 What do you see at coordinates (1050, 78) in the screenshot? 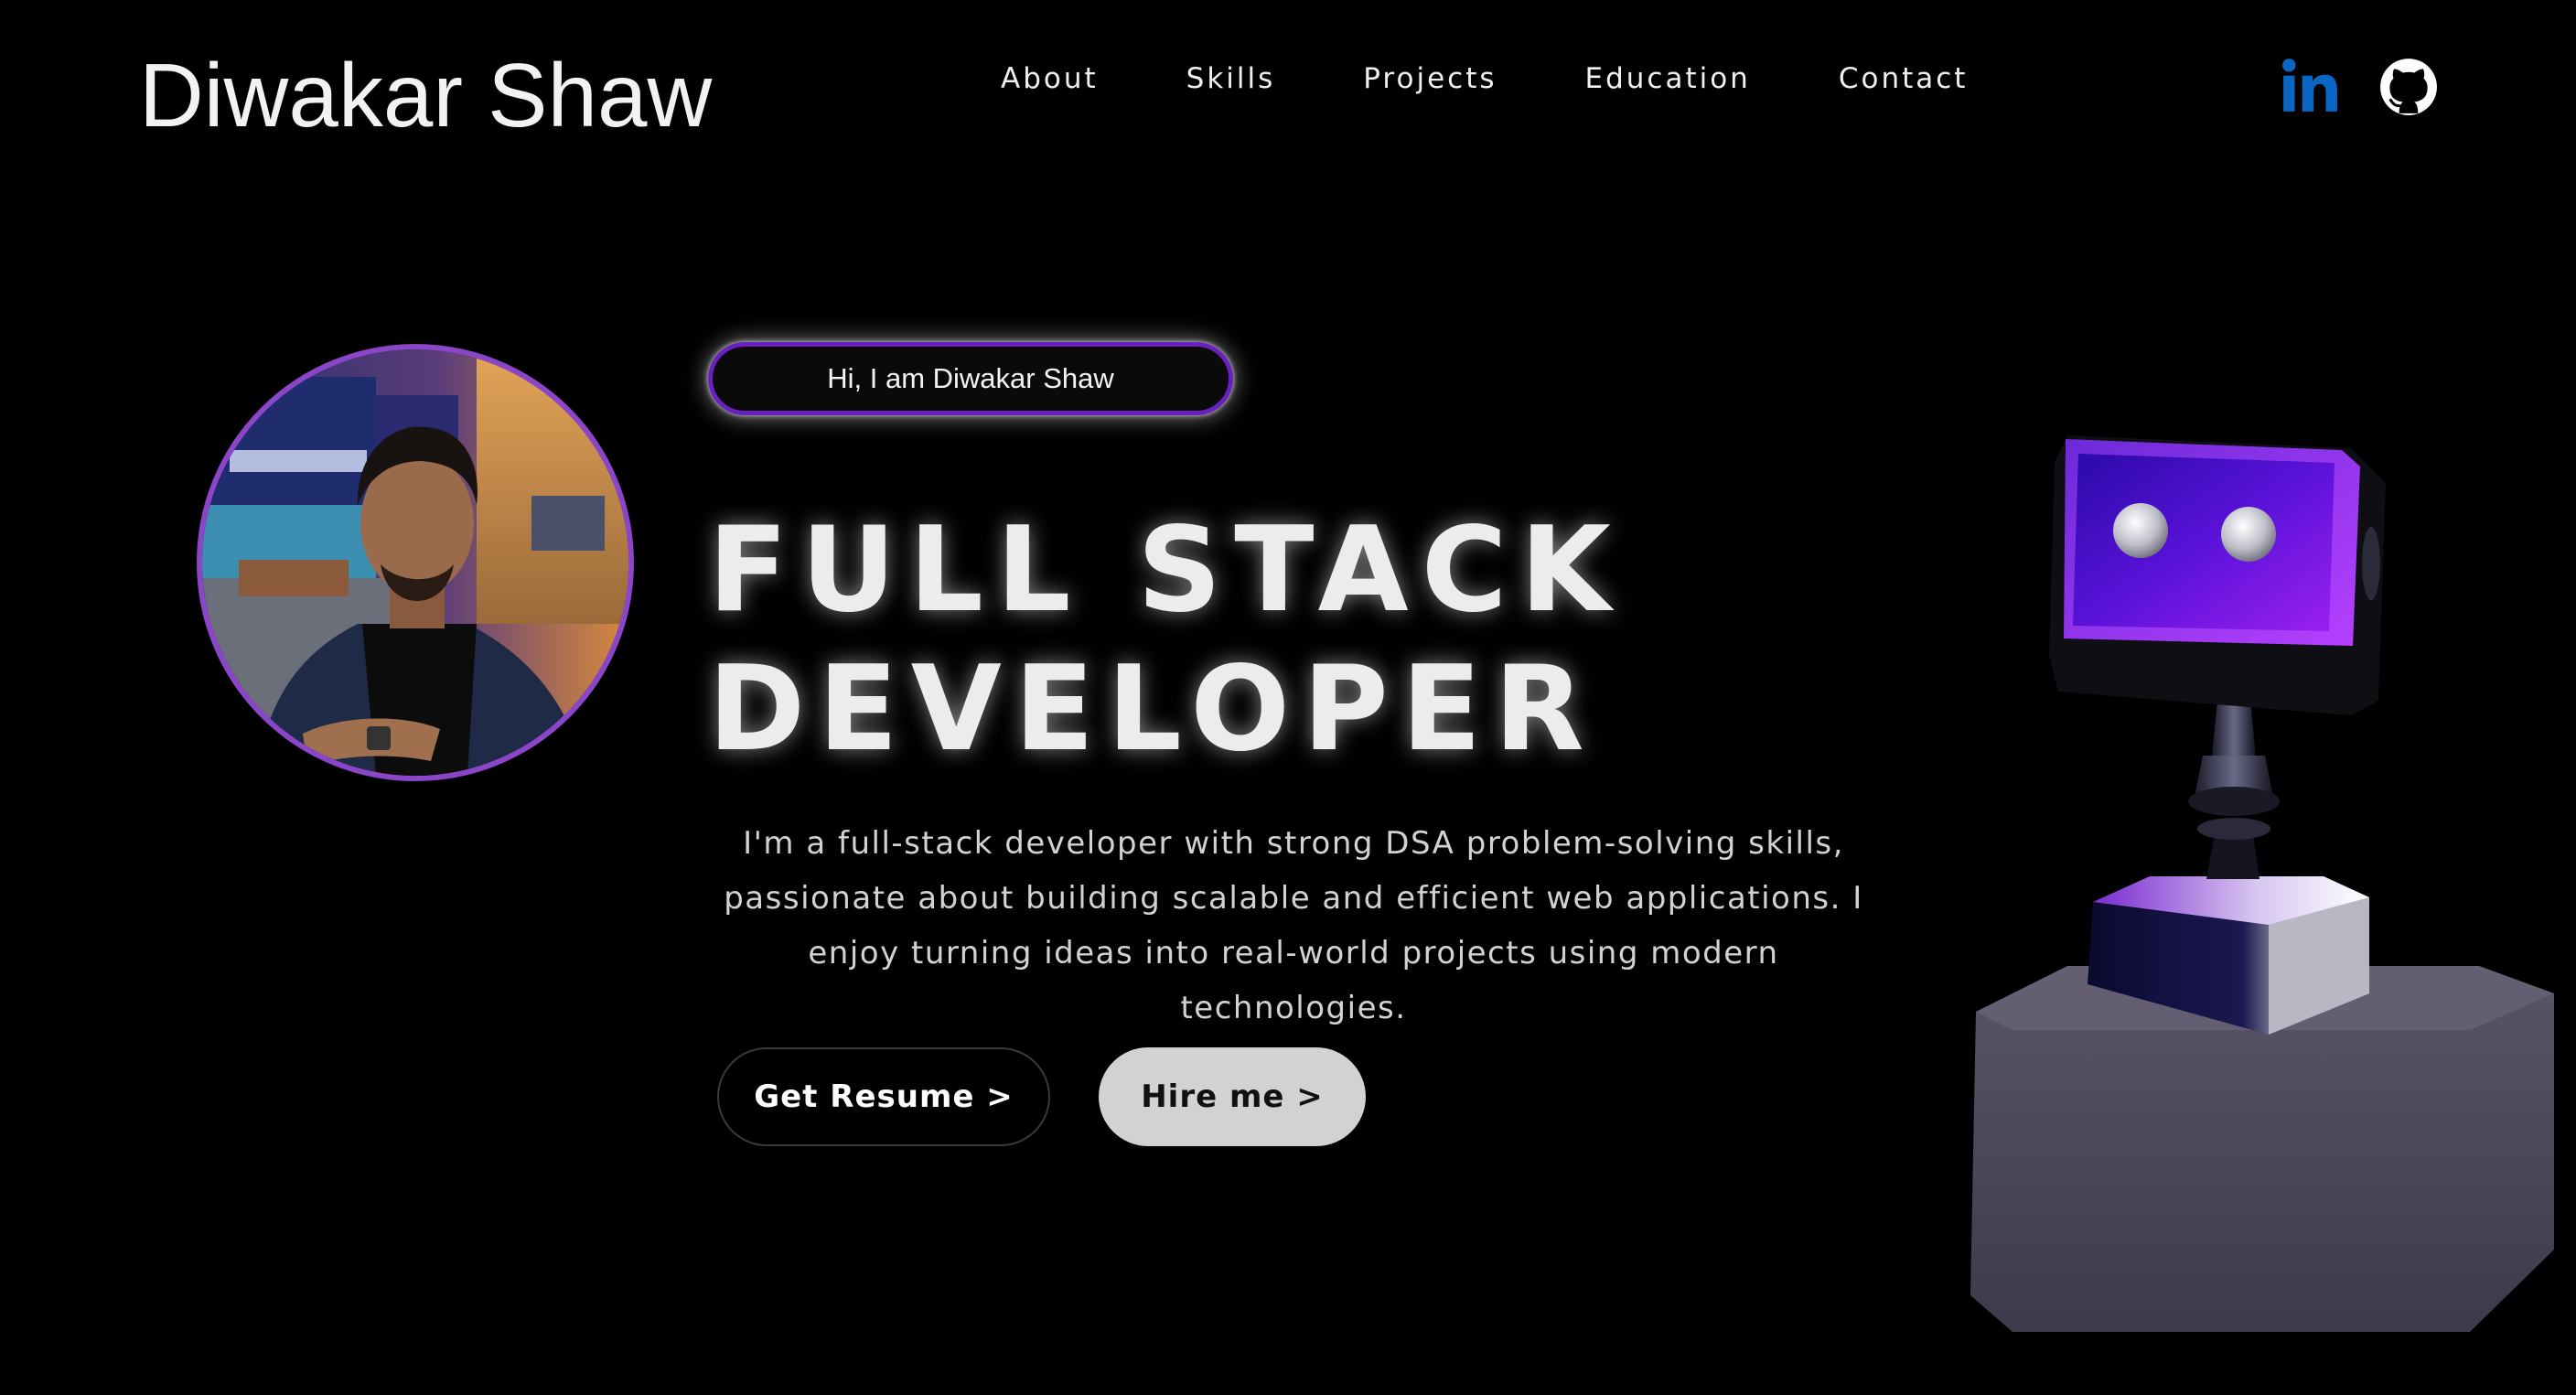
I see `nav-about: About` at bounding box center [1050, 78].